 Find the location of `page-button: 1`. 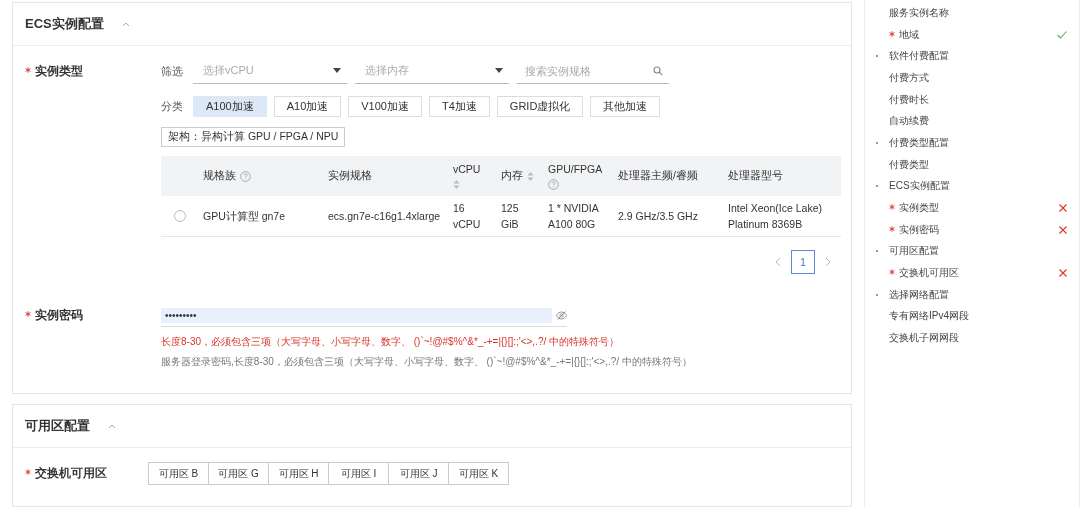

page-button: 1 is located at coordinates (803, 262).